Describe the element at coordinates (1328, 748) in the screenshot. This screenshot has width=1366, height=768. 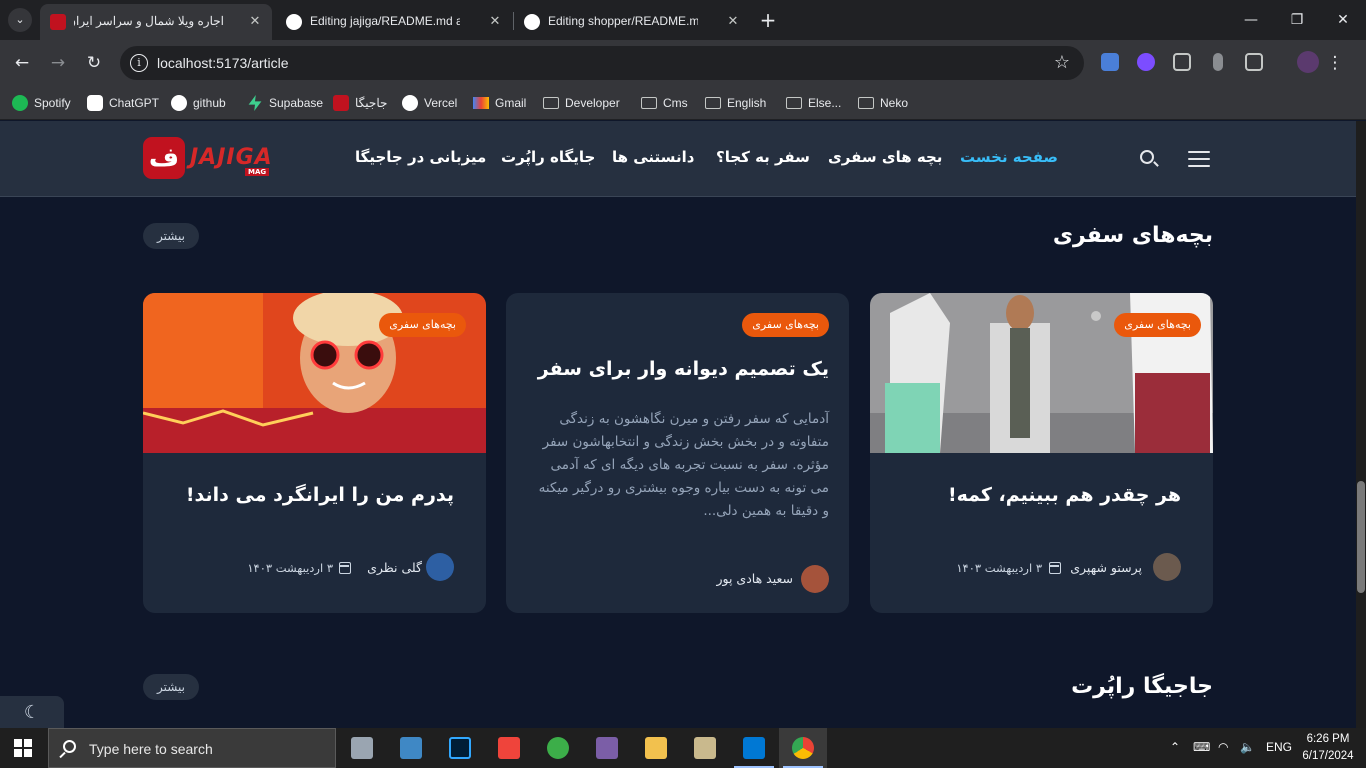
I see `taskbar-clock: 6:26 PM 6/17/2024` at that location.